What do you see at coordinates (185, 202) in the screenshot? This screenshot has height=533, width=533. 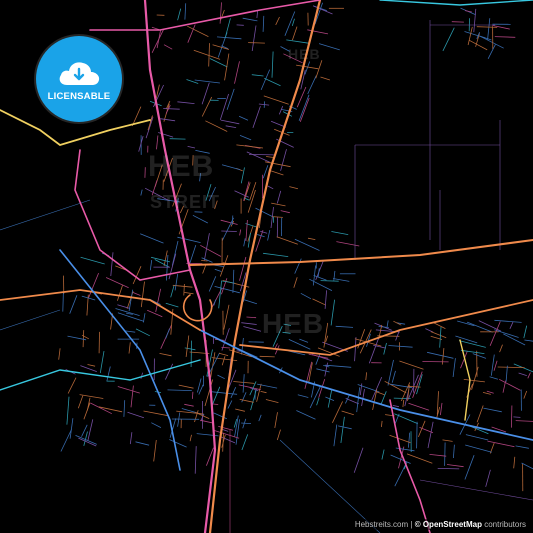 I see `watermark-streit: STREIT` at bounding box center [185, 202].